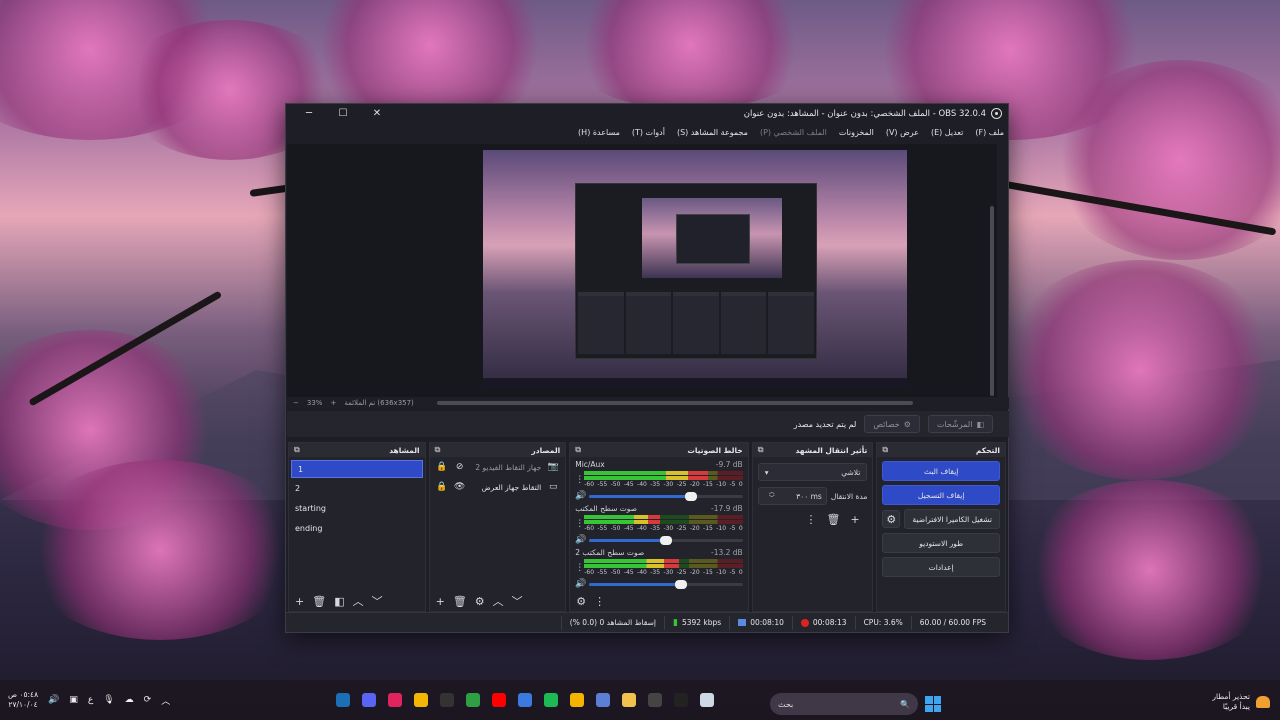 This screenshot has height=720, width=1280. What do you see at coordinates (603, 700) in the screenshot?
I see `store-icon` at bounding box center [603, 700].